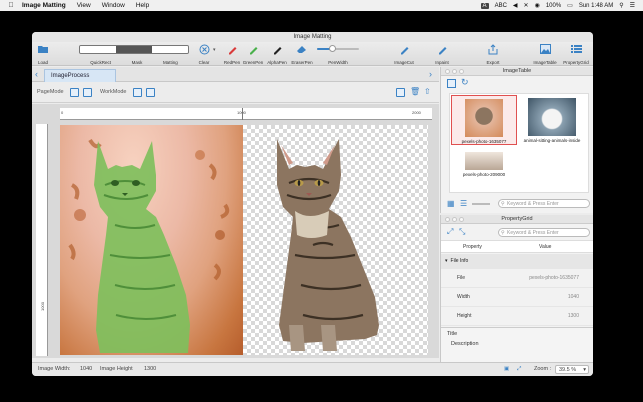 The height and width of the screenshot is (402, 643). What do you see at coordinates (427, 91) in the screenshot?
I see `share-small-icon: ⇧` at bounding box center [427, 91].